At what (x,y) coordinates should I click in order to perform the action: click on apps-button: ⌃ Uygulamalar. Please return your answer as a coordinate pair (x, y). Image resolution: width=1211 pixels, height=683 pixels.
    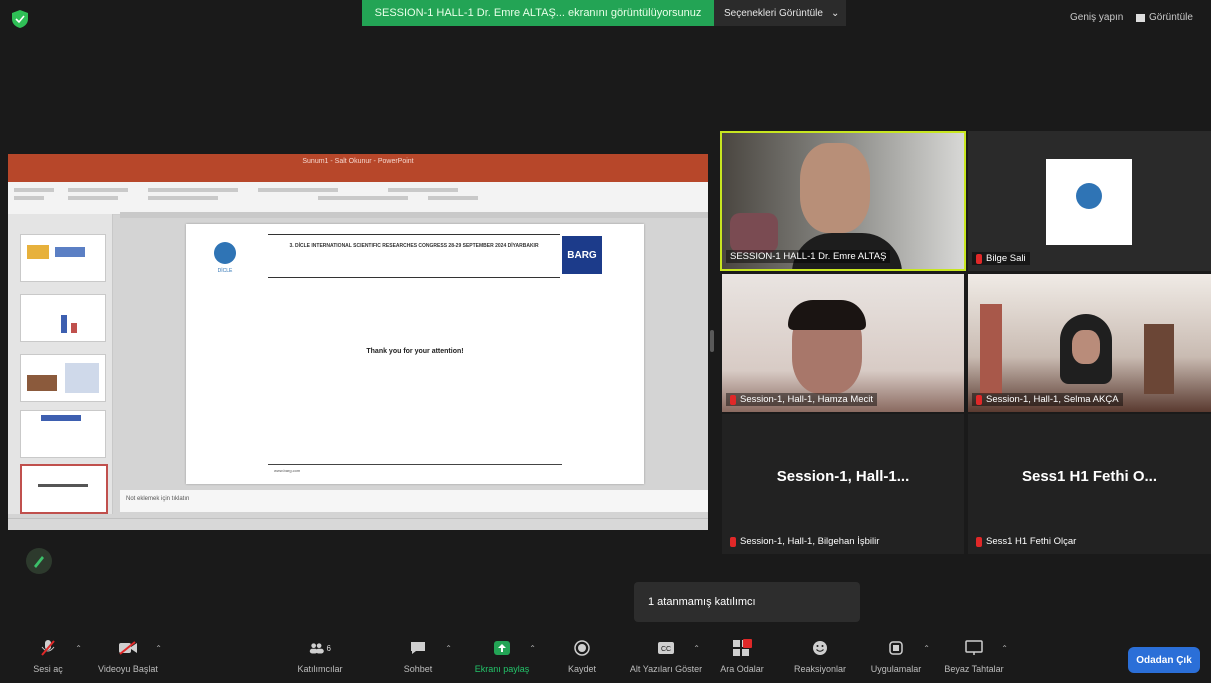
    Looking at the image, I should click on (896, 656).